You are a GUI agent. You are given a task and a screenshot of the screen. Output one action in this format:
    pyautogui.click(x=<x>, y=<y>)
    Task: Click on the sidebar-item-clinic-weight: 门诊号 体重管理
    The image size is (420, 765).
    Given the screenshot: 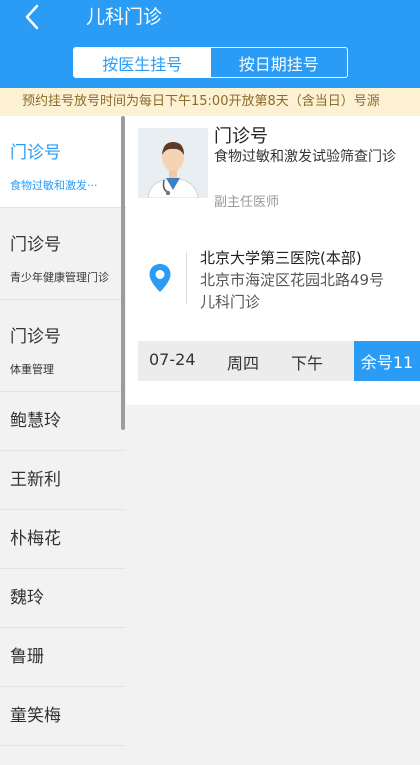 What is the action you would take?
    pyautogui.click(x=63, y=346)
    